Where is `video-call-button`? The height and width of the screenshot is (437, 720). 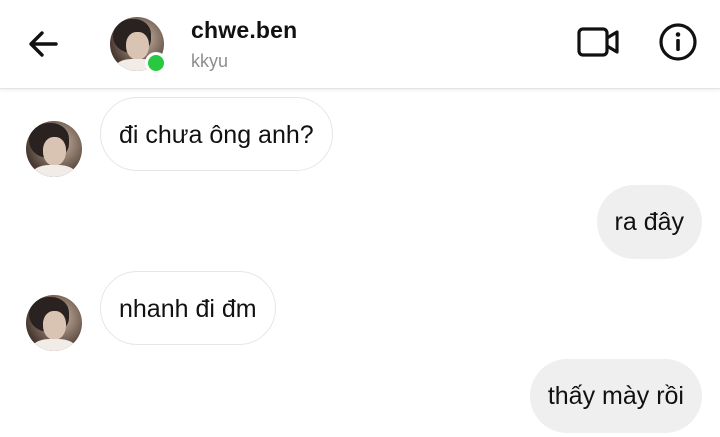
video-call-button is located at coordinates (598, 42).